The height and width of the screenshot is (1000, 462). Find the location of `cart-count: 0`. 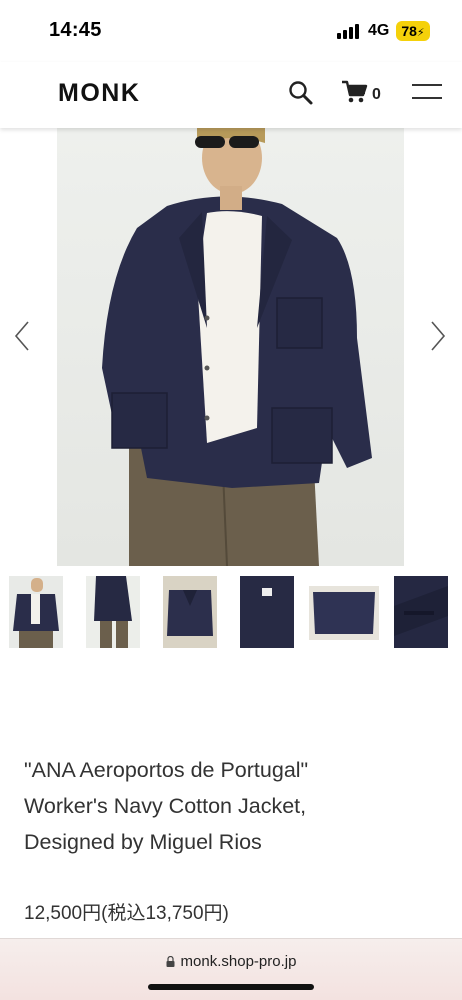

cart-count: 0 is located at coordinates (376, 94).